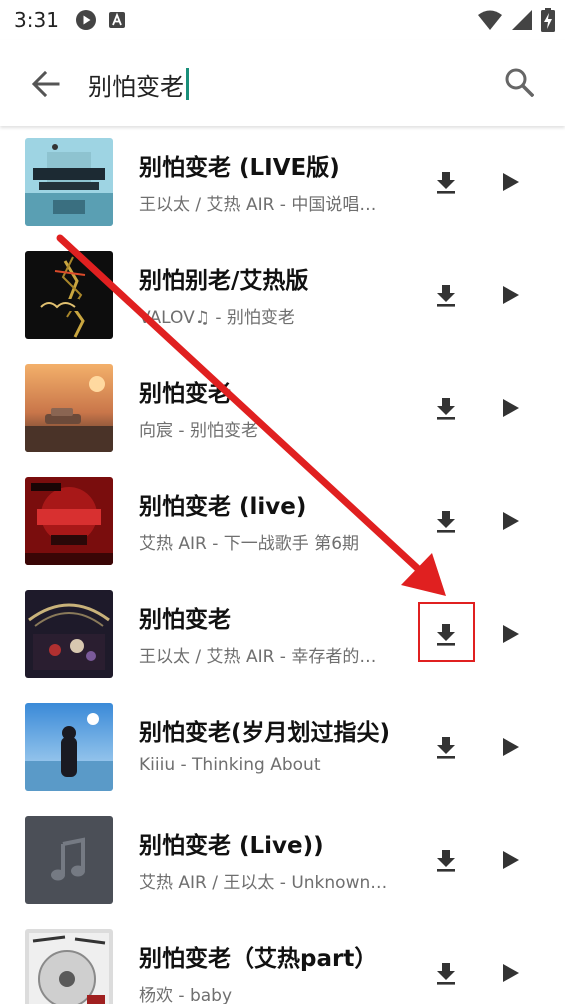 This screenshot has width=565, height=1004. Describe the element at coordinates (282, 182) in the screenshot. I see `list-item: 别怕变老 (LIVE版) 王以太 / 艾热 AIR - 中国说唱巅峰对决` at that location.